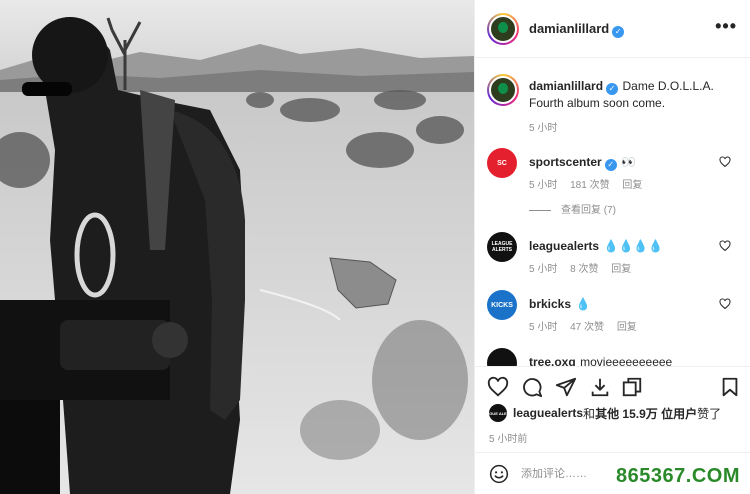 This screenshot has height=494, width=750. I want to click on likes-suffix: 赞了, so click(709, 413).